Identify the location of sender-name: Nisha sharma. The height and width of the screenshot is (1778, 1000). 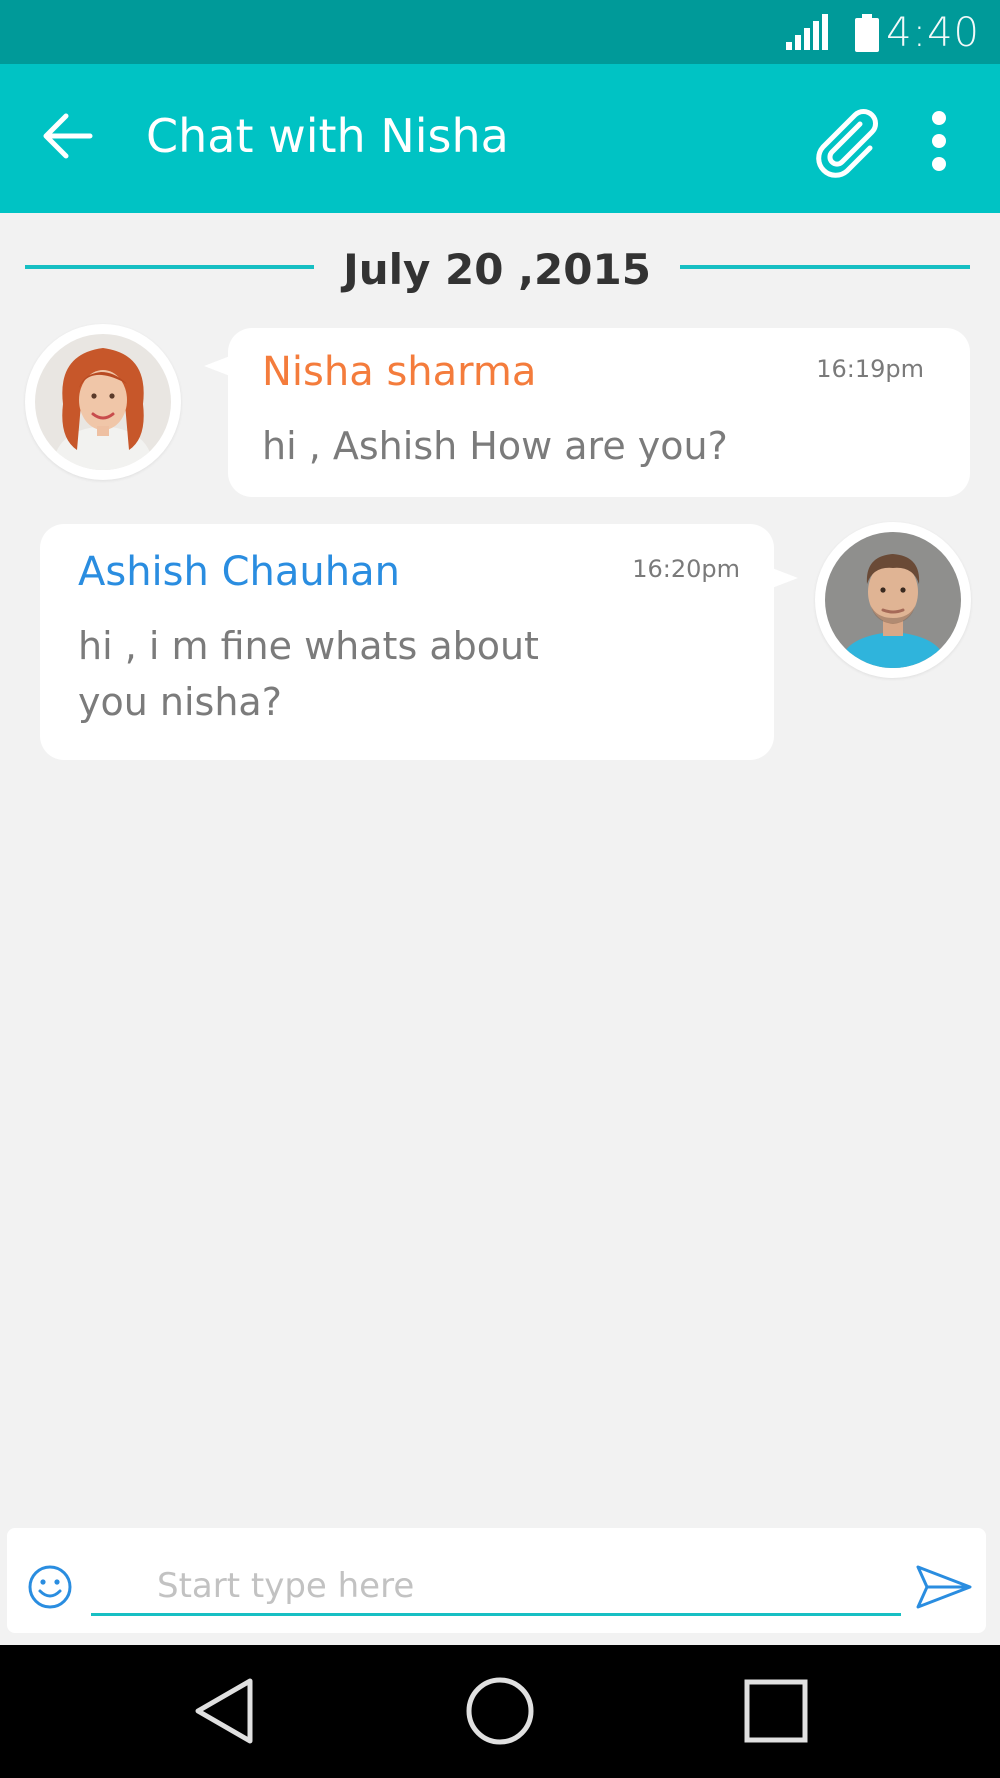
(399, 372).